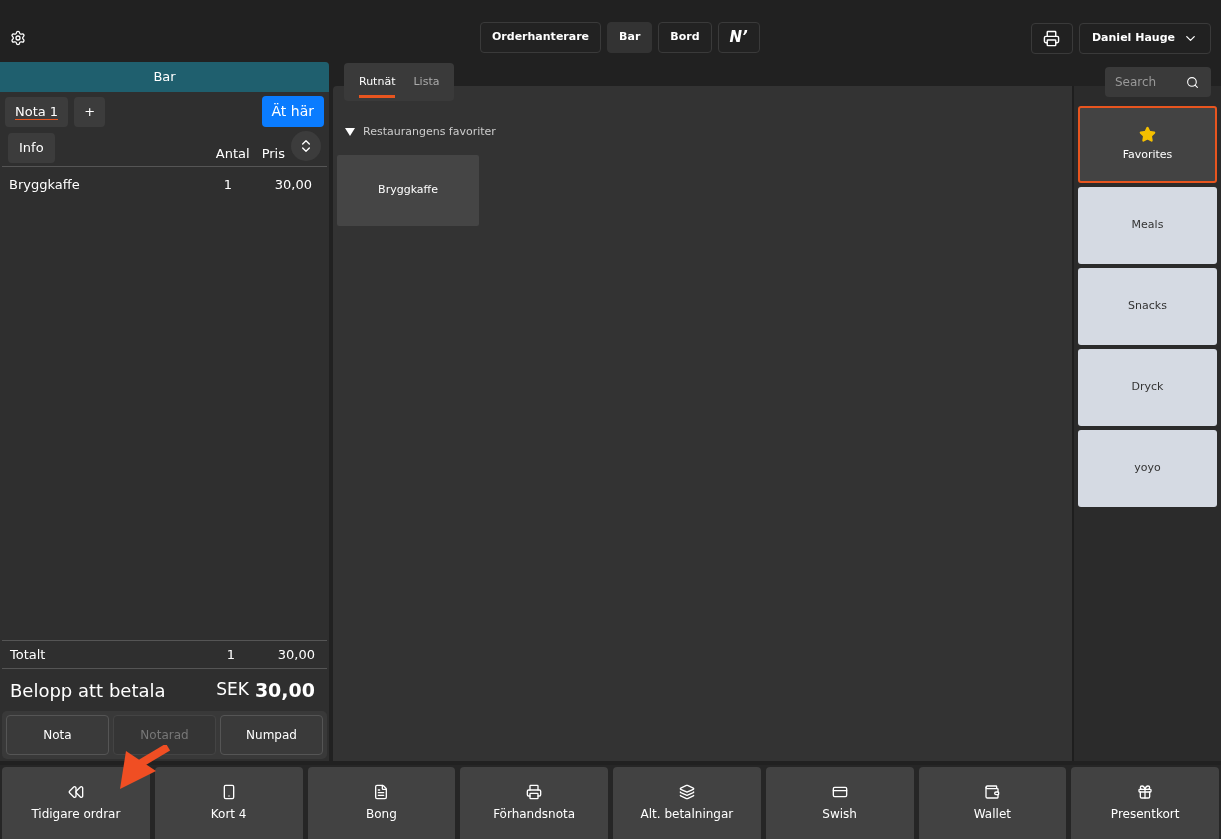  I want to click on receipt-icon, so click(381, 791).